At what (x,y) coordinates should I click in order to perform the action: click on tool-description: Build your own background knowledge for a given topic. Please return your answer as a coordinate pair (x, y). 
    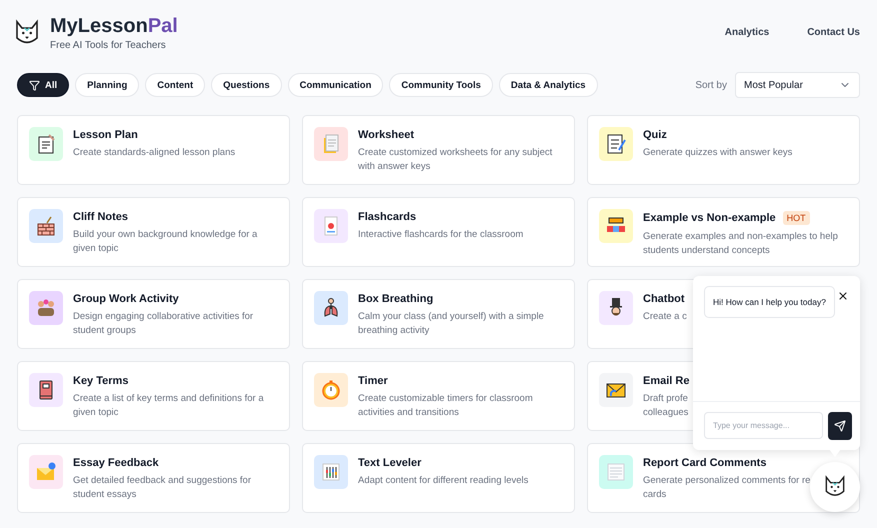
    Looking at the image, I should click on (165, 242).